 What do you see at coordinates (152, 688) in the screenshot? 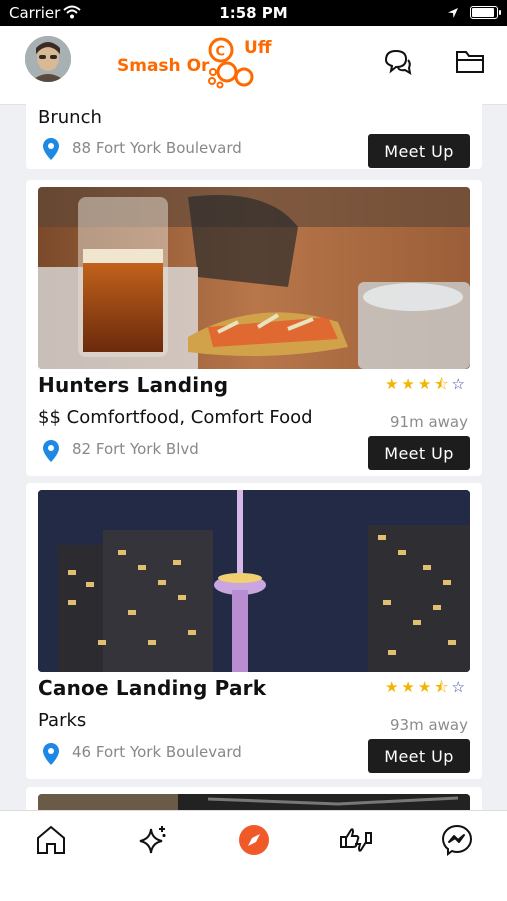
I see `venue-name: Canoe Landing Park` at bounding box center [152, 688].